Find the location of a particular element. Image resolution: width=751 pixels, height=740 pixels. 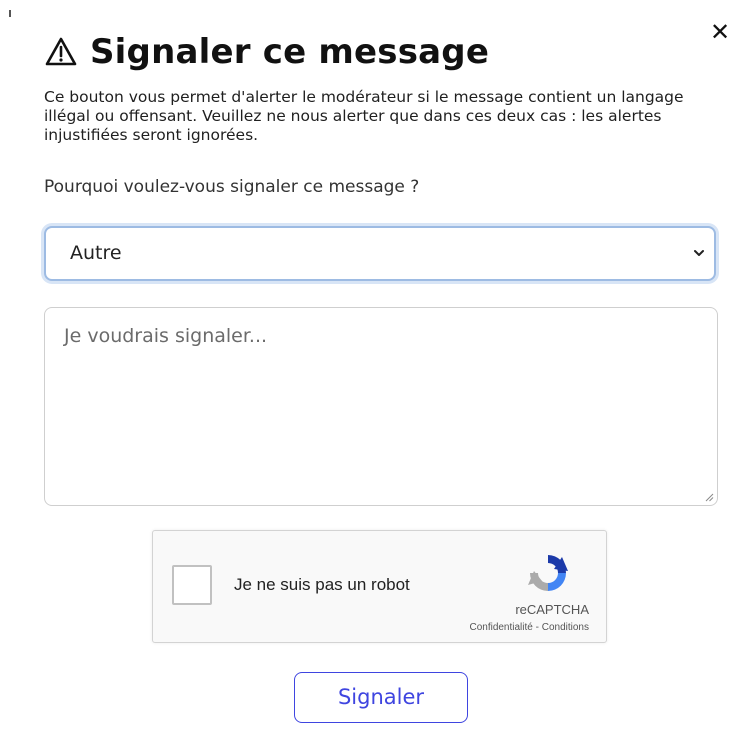

reason-select-value: Autre is located at coordinates (96, 253).